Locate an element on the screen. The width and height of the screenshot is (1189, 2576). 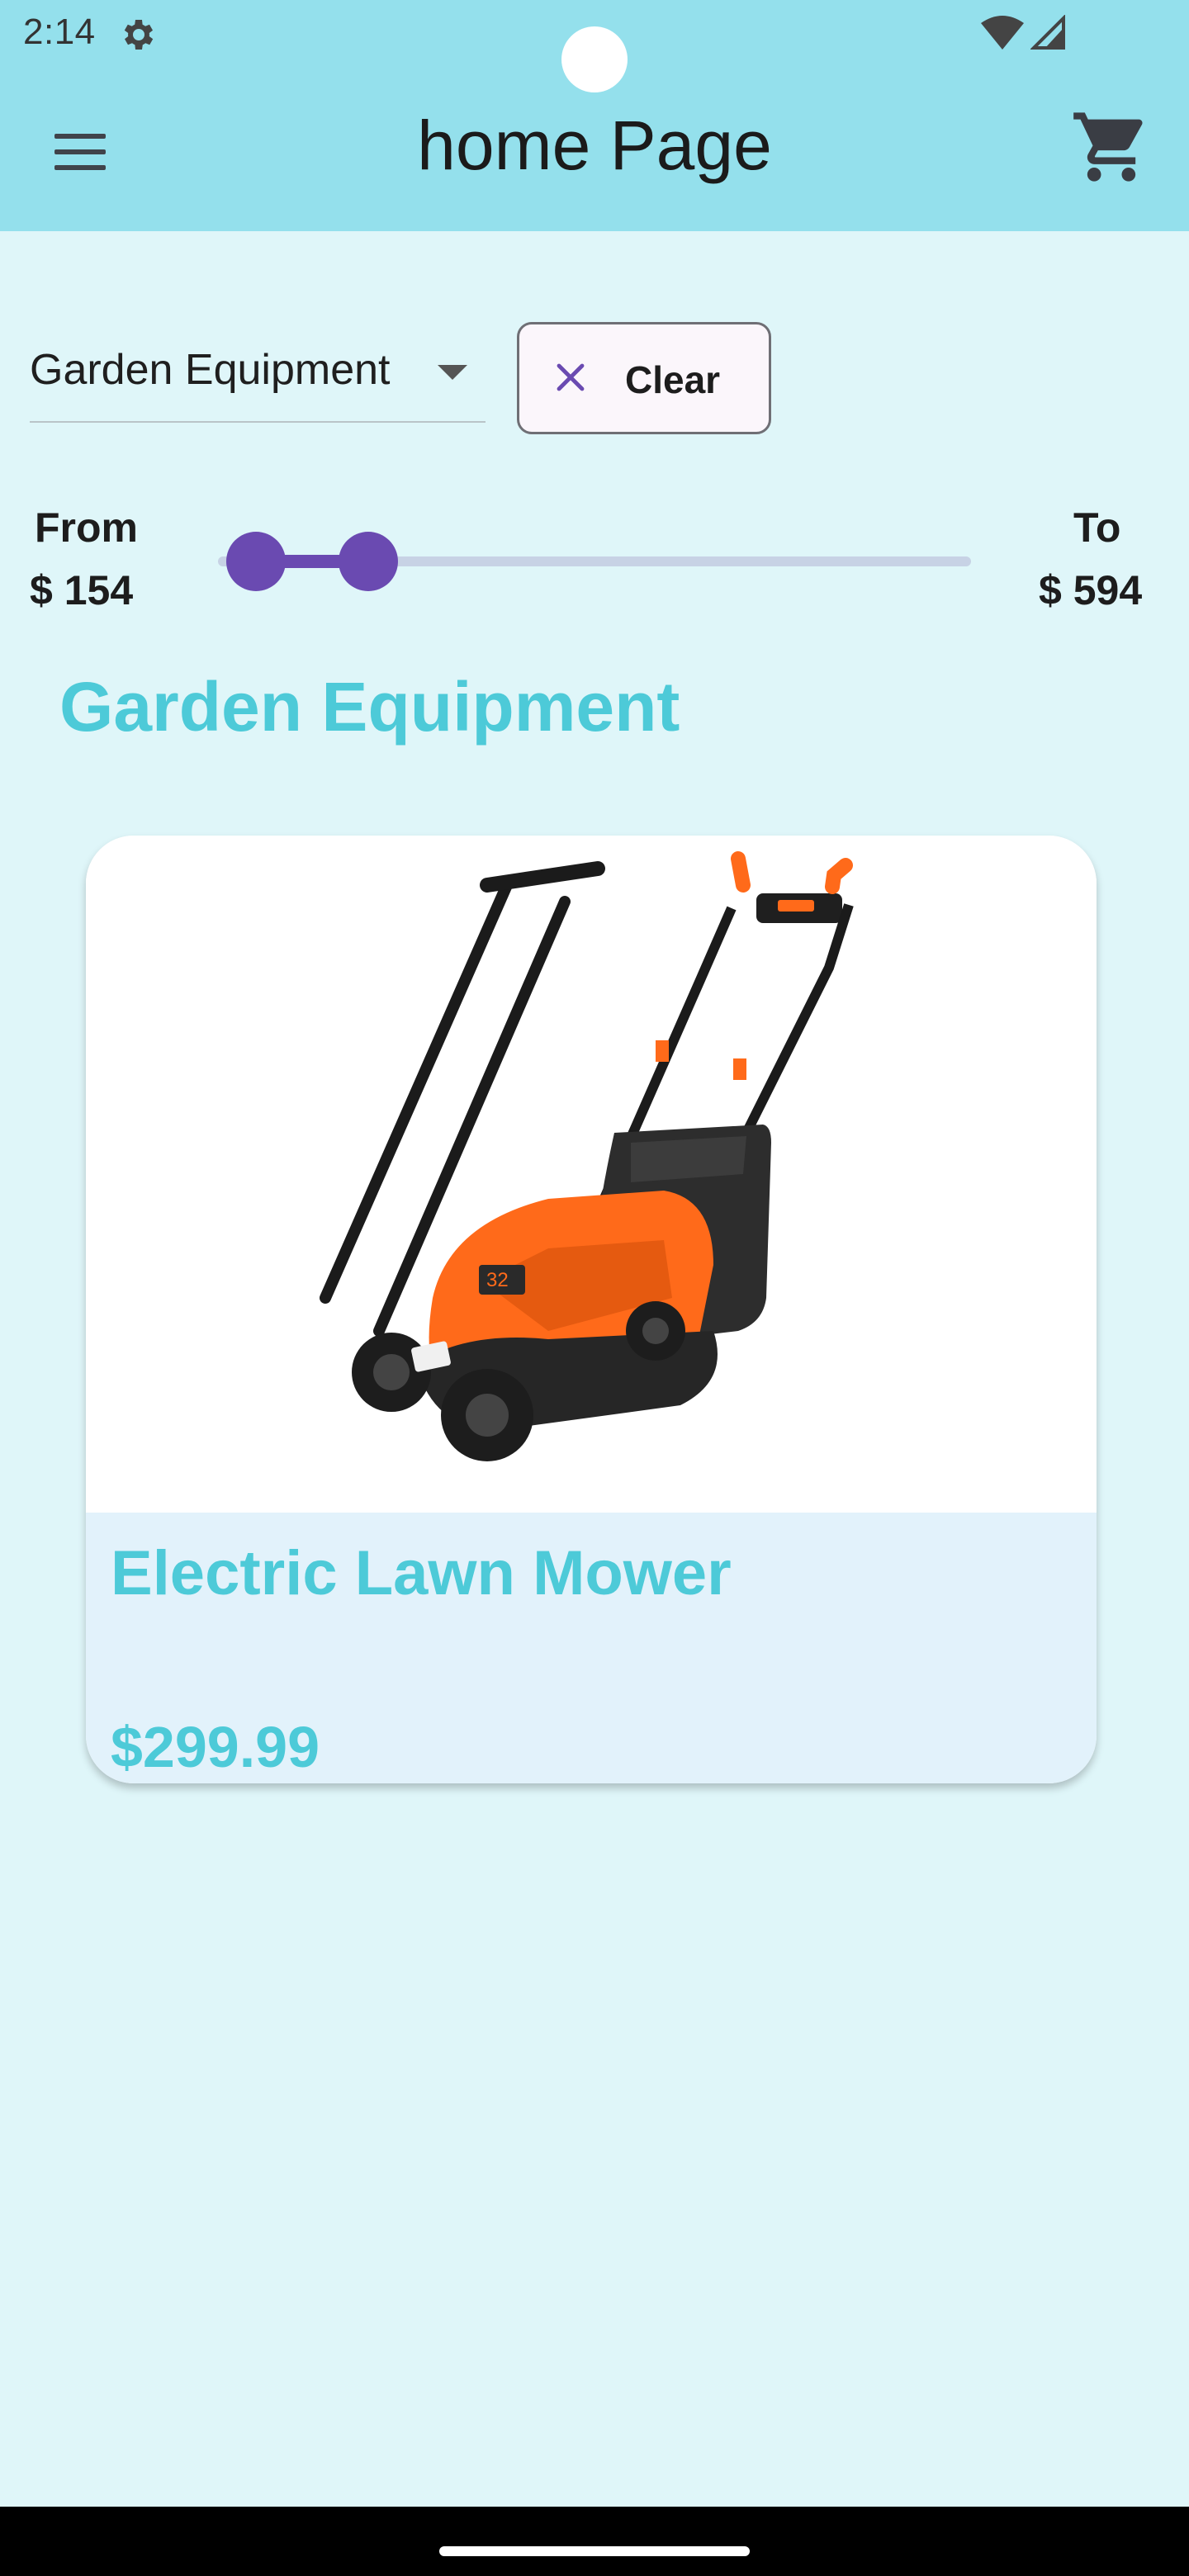
lawn-mower-image: 32 is located at coordinates (587, 1156).